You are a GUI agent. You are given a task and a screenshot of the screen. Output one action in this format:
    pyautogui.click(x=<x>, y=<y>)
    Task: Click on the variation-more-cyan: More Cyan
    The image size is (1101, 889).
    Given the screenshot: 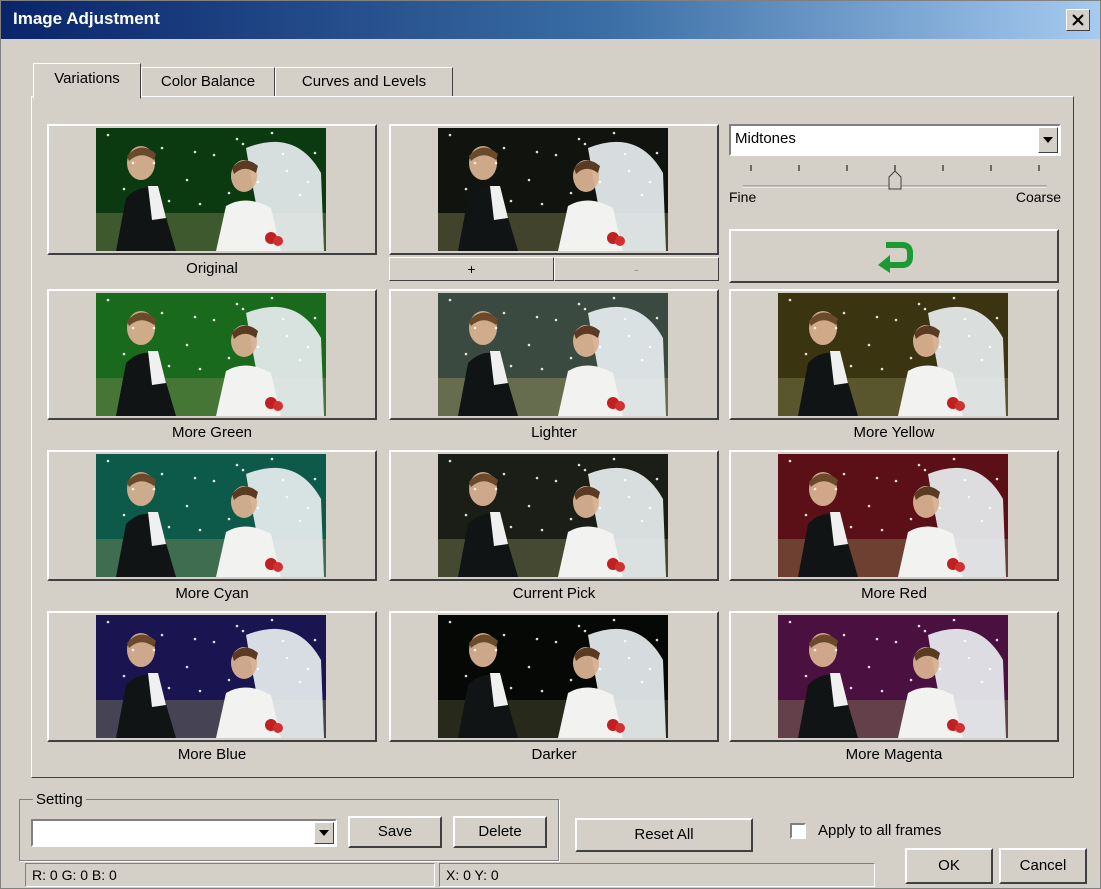 What is the action you would take?
    pyautogui.click(x=212, y=529)
    